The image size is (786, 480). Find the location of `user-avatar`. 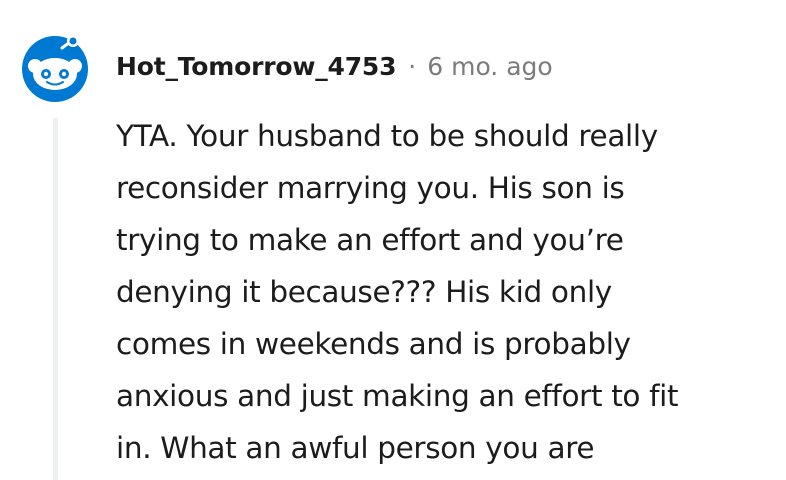

user-avatar is located at coordinates (57, 68).